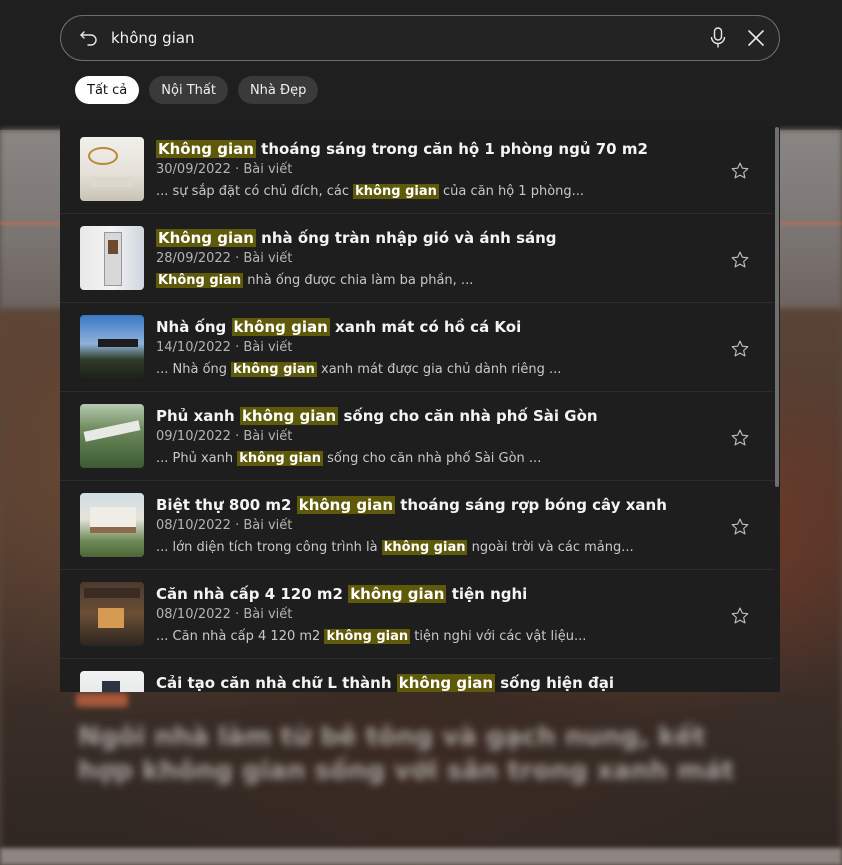  I want to click on filter-chip-nha-dep: Nhà Đẹp, so click(278, 90).